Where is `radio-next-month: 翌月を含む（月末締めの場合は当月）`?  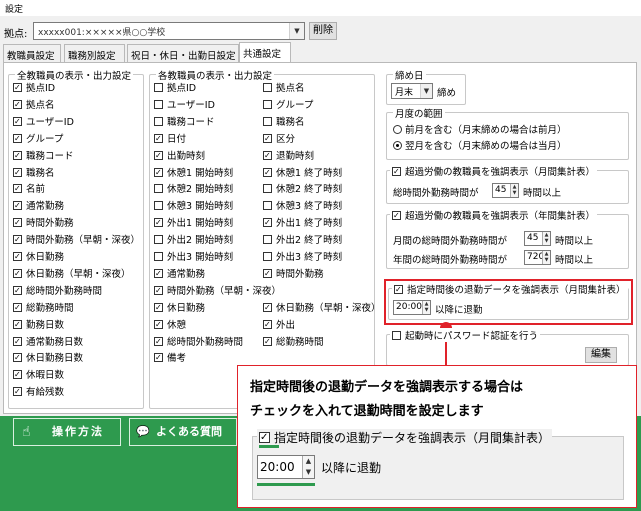 radio-next-month: 翌月を含む（月末締めの場合は当月） is located at coordinates (480, 147).